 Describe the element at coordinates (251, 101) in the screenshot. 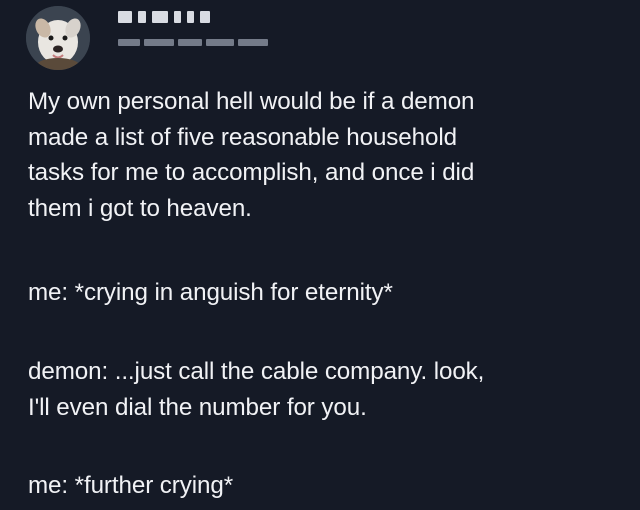

I see `tweet-line: My own personal hell would be if a demon` at that location.